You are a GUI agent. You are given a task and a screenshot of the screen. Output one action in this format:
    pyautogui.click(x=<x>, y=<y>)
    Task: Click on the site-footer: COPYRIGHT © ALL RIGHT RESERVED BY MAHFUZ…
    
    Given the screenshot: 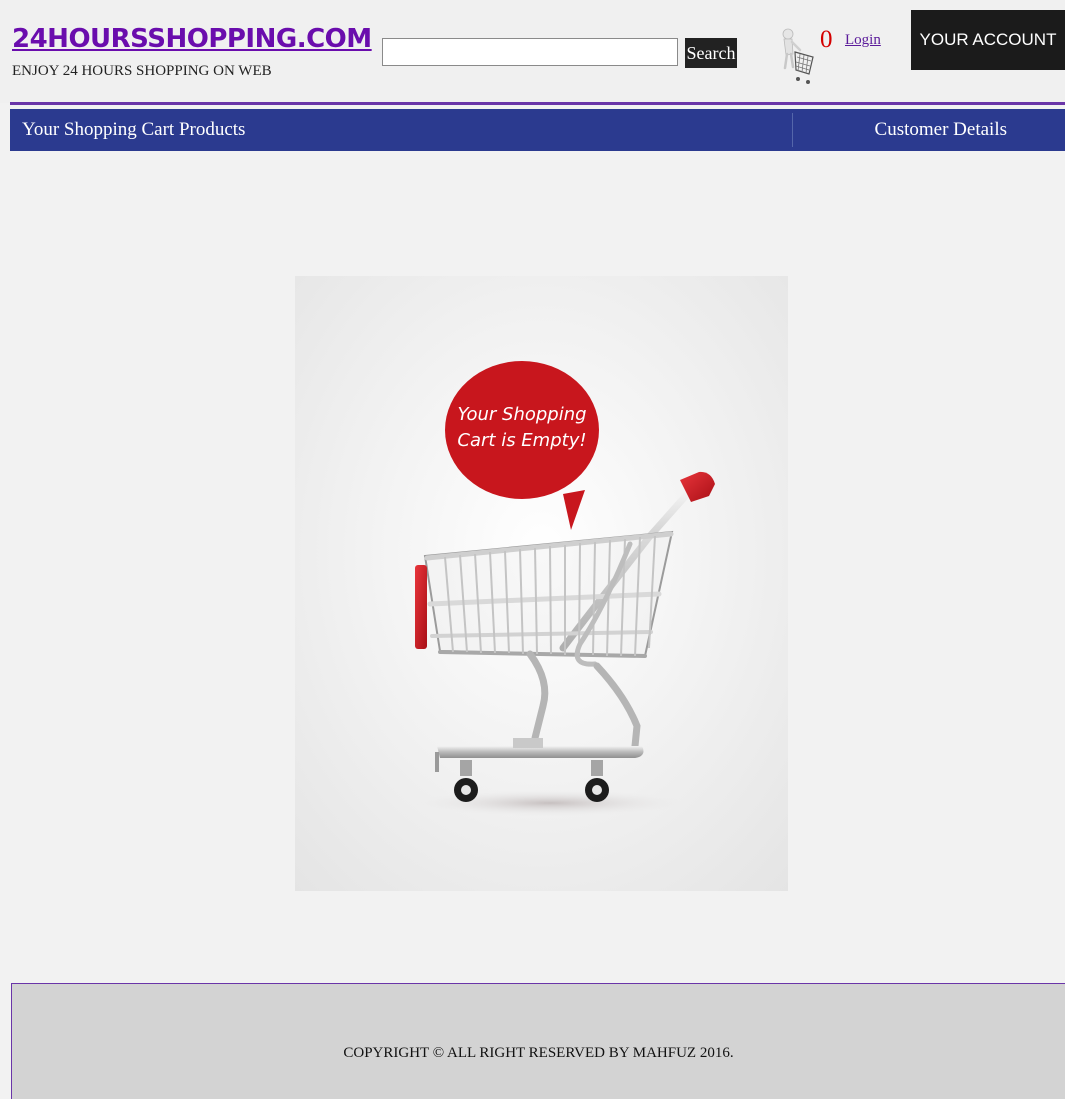 What is the action you would take?
    pyautogui.click(x=538, y=1041)
    